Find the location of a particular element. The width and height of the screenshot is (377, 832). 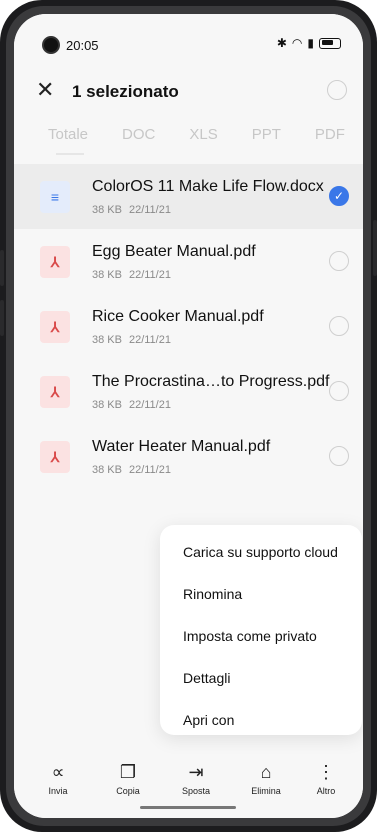

menu-item-upload-cloud: Carica su supporto cloud is located at coordinates (260, 552).